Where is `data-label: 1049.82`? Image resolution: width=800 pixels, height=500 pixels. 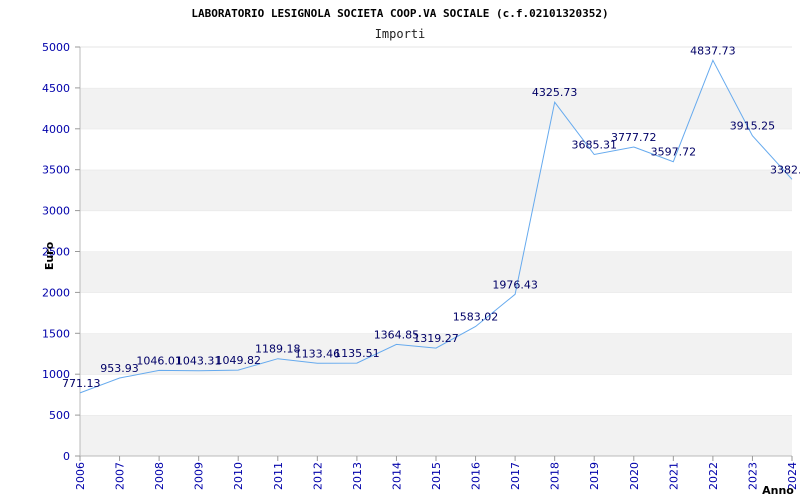
data-label: 1049.82 is located at coordinates (238, 360).